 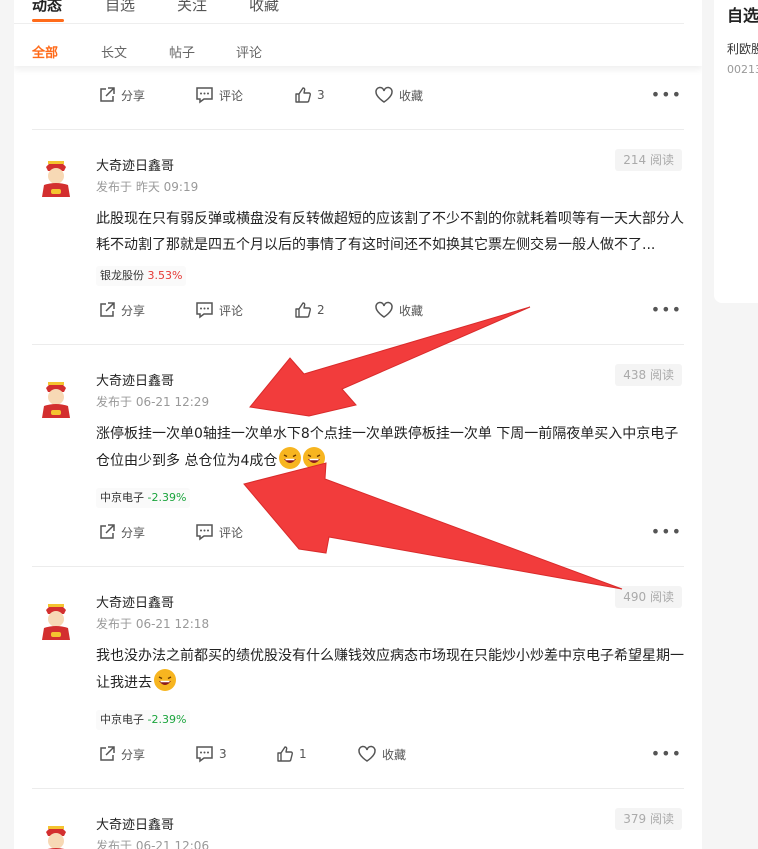 I want to click on stock-change: -2.39%, so click(x=167, y=497).